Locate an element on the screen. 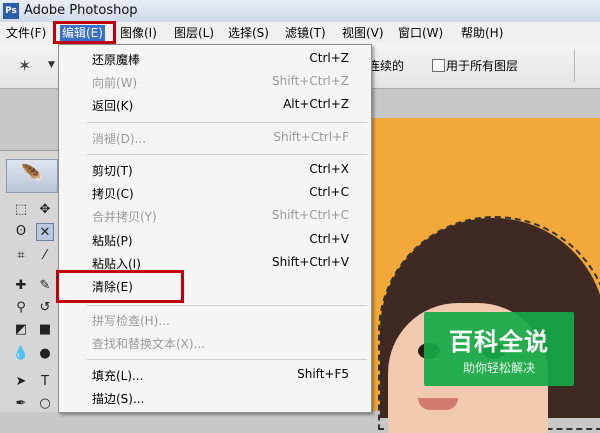 This screenshot has width=600, height=433. menu-item-shortcut: Shift+Ctrl+F is located at coordinates (311, 137).